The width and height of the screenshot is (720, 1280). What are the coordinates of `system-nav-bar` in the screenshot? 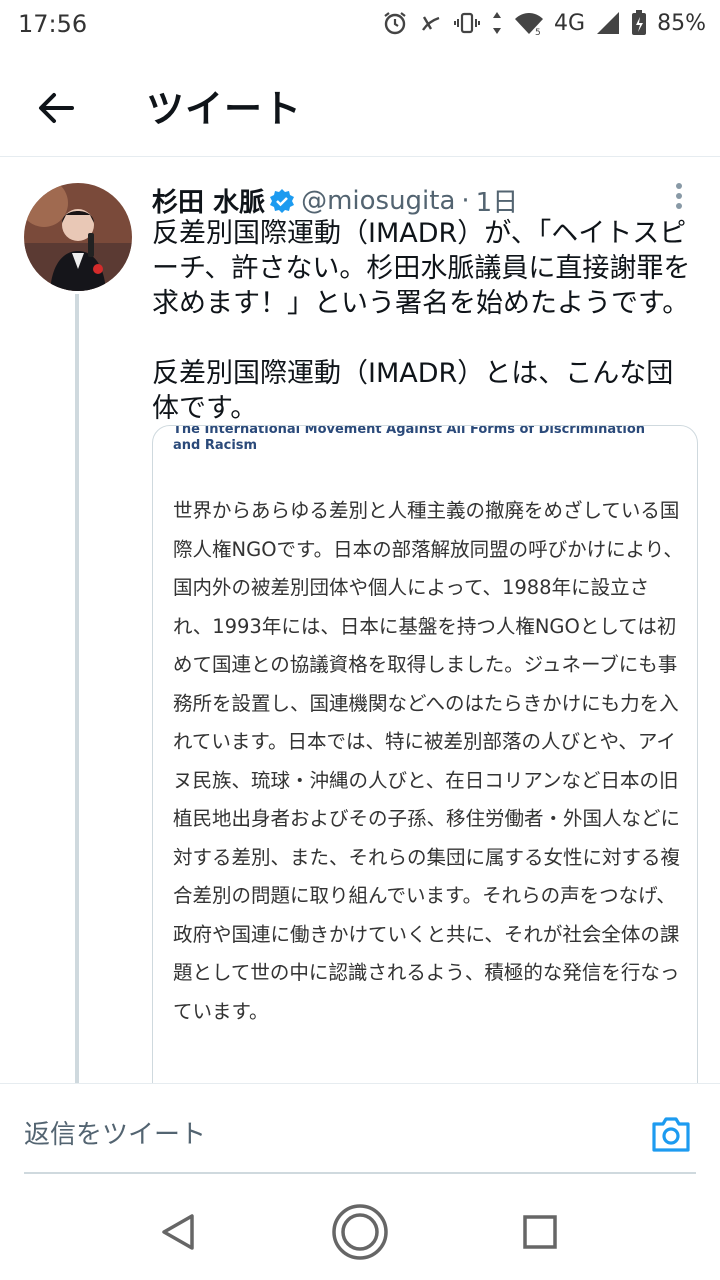 It's located at (360, 1232).